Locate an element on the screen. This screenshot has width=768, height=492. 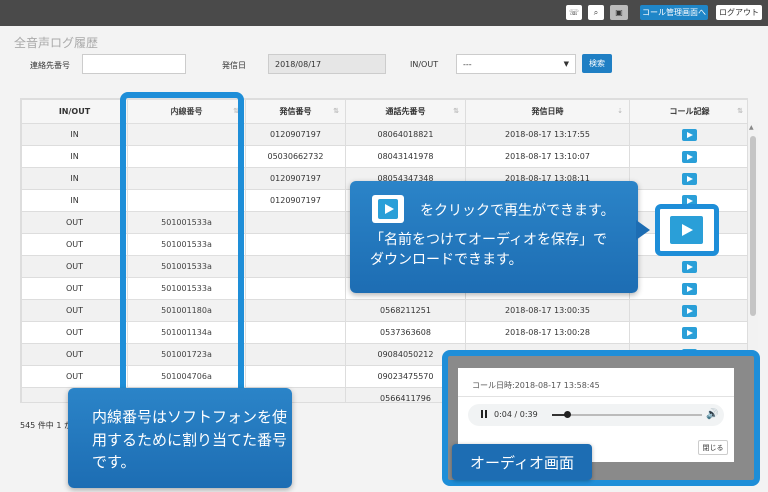
direction-select: --- ▼ is located at coordinates (516, 64).